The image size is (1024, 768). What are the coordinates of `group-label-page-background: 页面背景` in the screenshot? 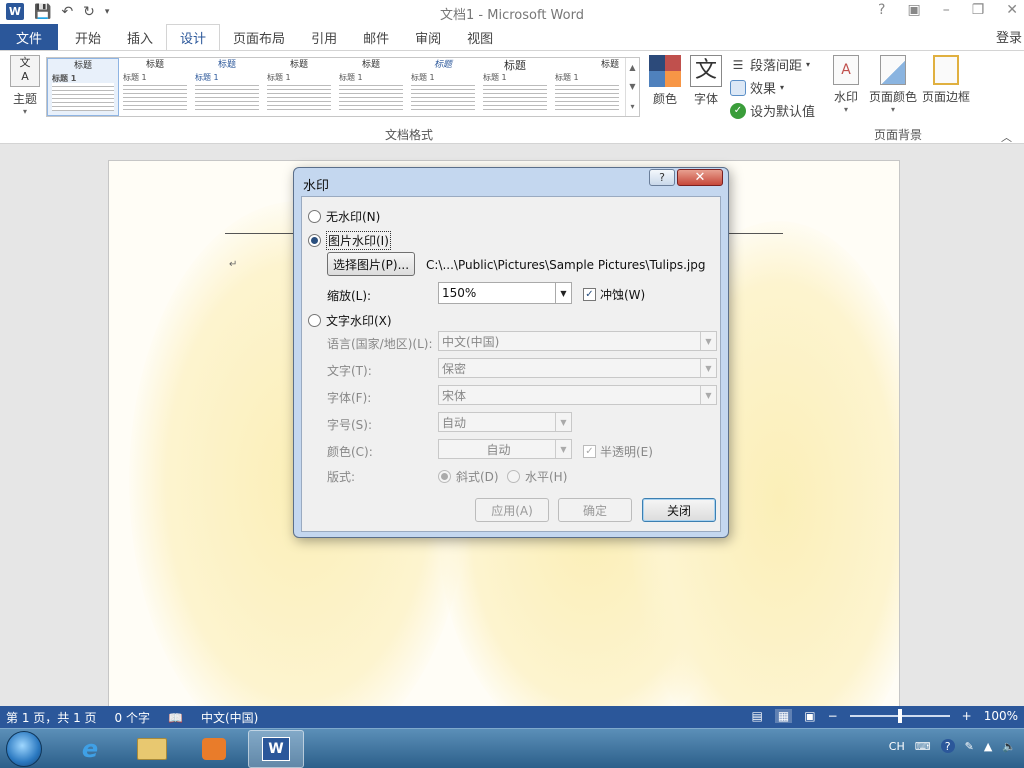 It's located at (898, 135).